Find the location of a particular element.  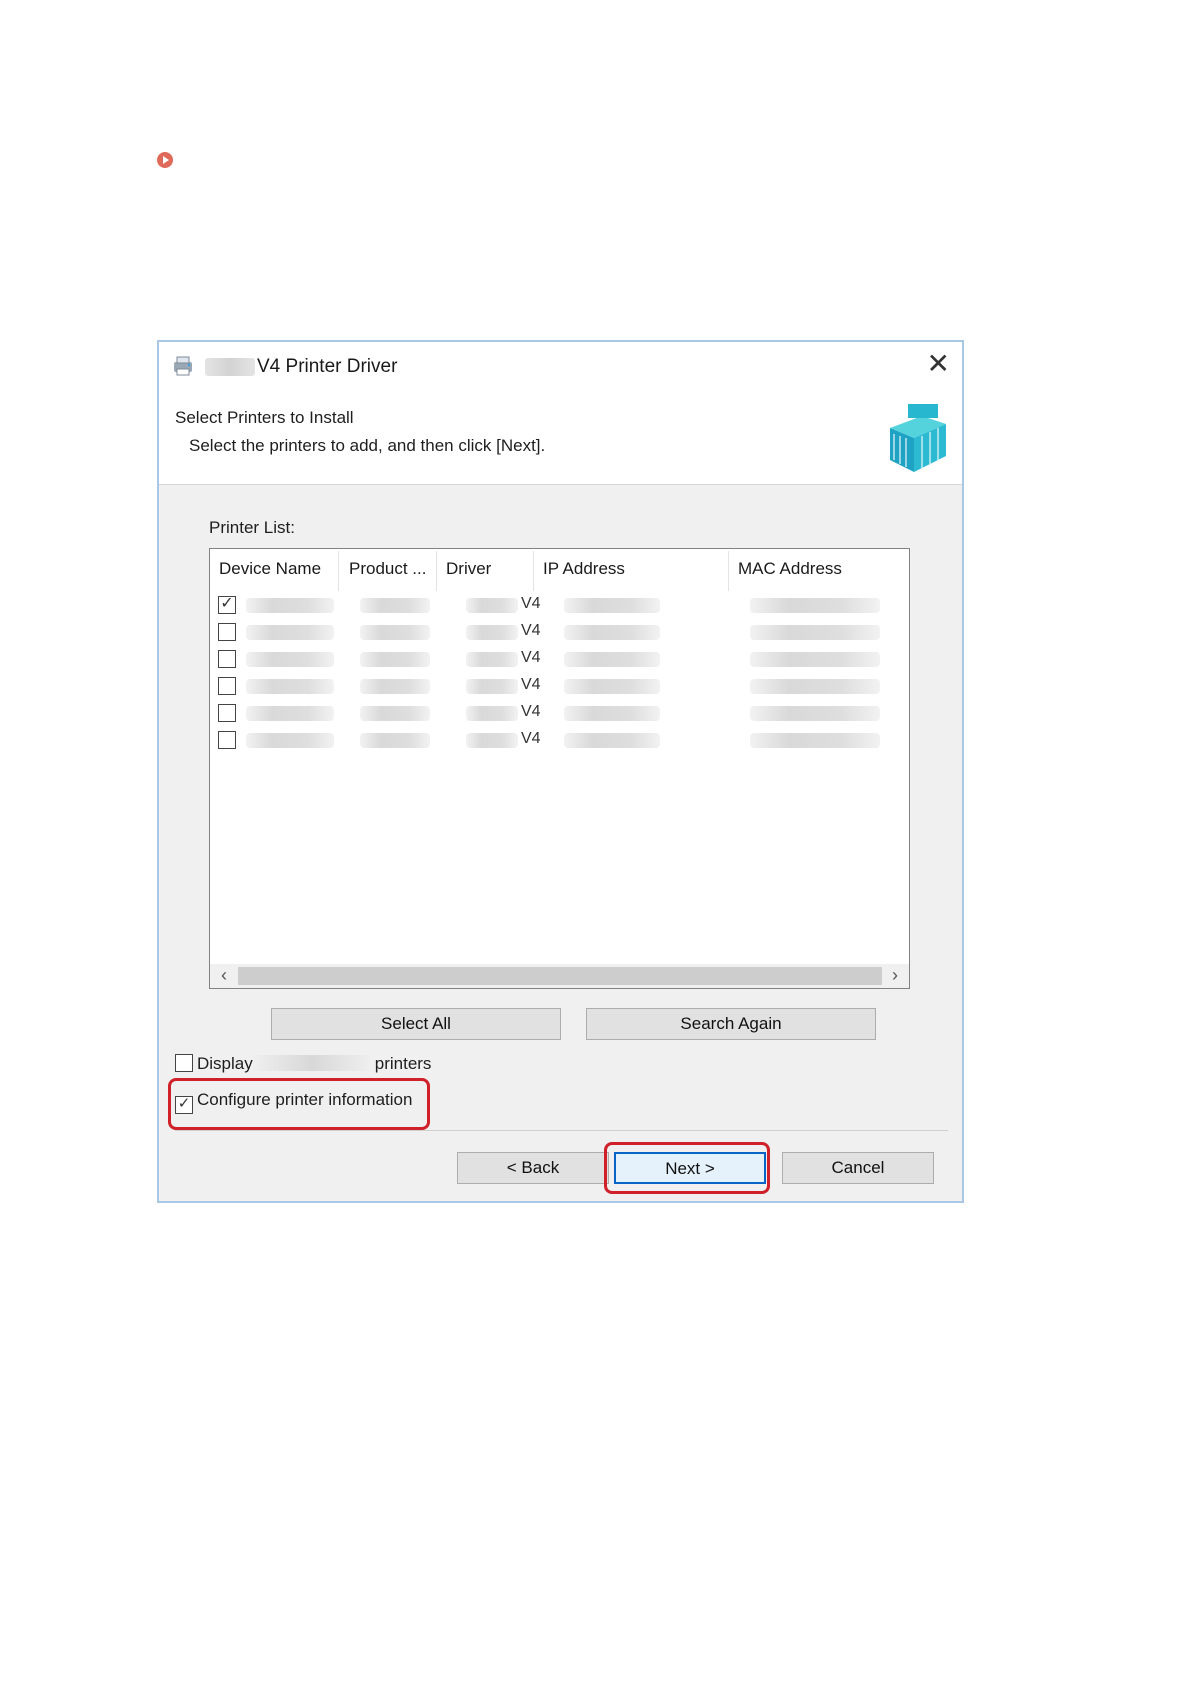

column-driver: Driver is located at coordinates (468, 569).